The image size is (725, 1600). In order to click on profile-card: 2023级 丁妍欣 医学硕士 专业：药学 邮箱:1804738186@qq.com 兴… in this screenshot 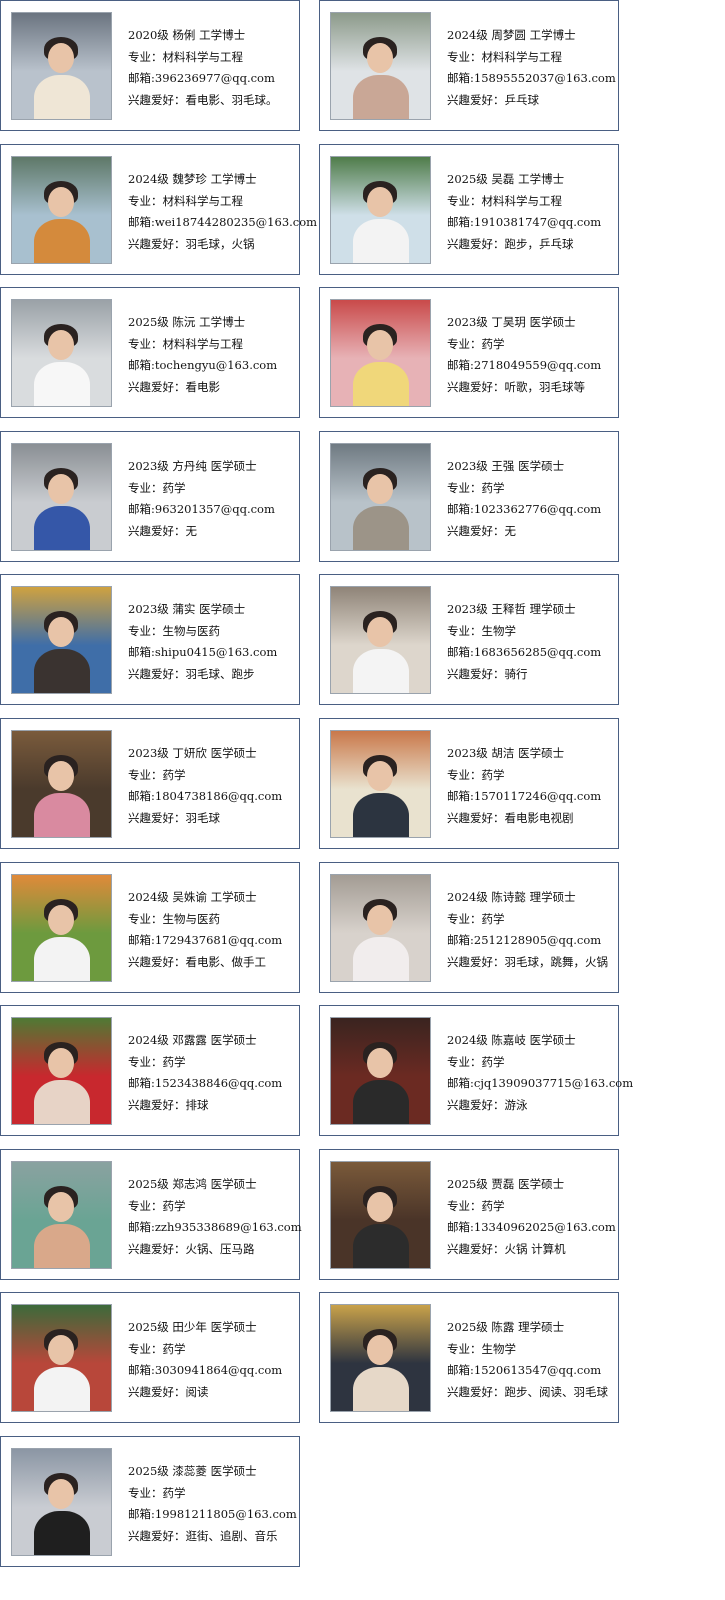, I will do `click(150, 783)`.